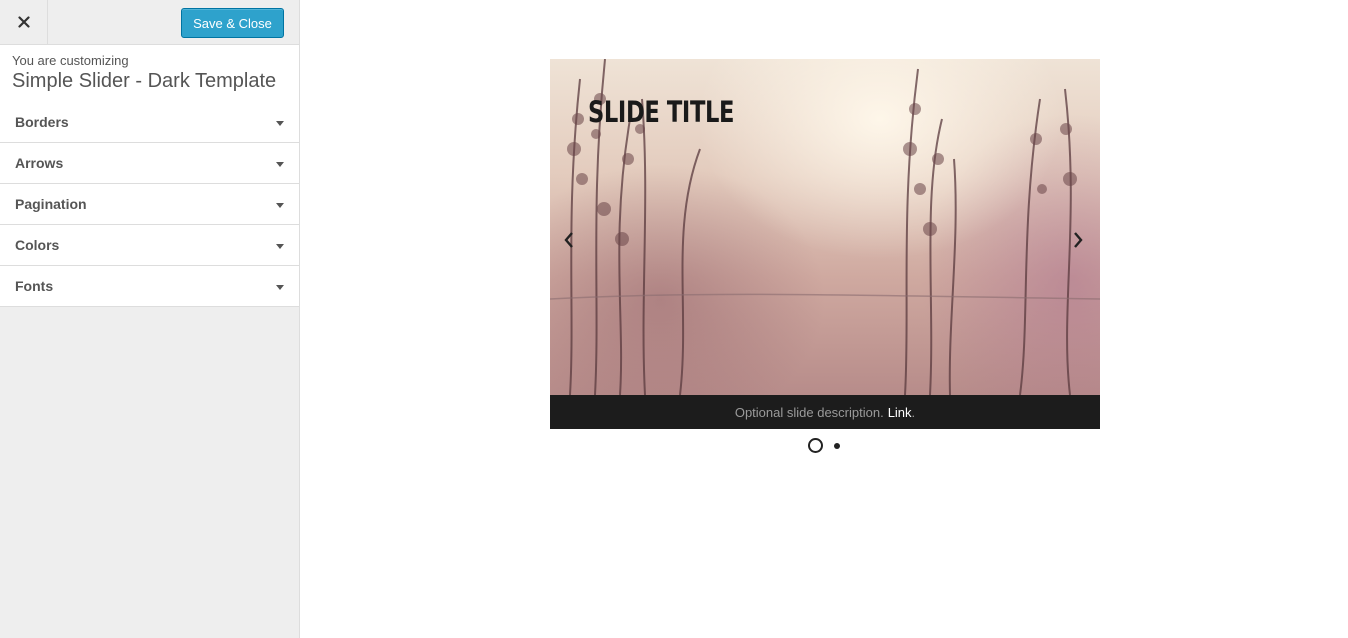 This screenshot has height=638, width=1348. Describe the element at coordinates (232, 23) in the screenshot. I see `save-and-close-button: Save & Close` at that location.